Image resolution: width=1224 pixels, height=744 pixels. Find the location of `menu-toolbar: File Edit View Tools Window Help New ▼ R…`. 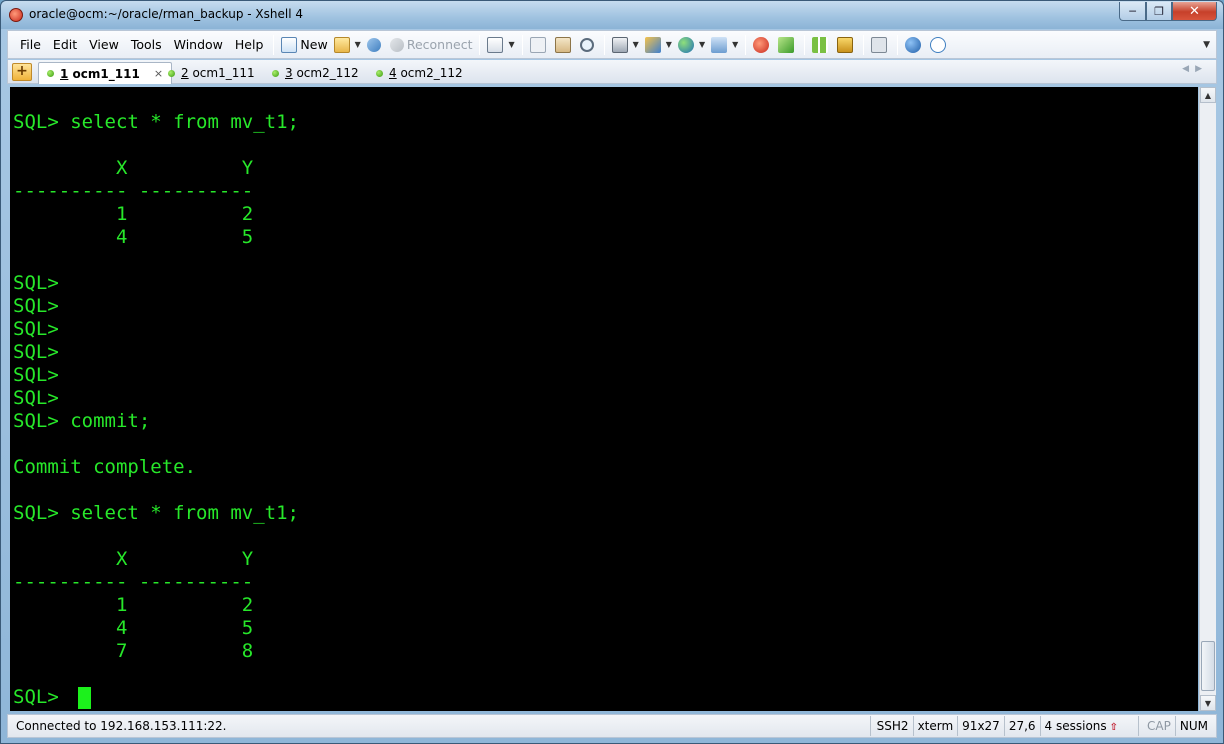

menu-toolbar: File Edit View Tools Window Help New ▼ R… is located at coordinates (612, 44).